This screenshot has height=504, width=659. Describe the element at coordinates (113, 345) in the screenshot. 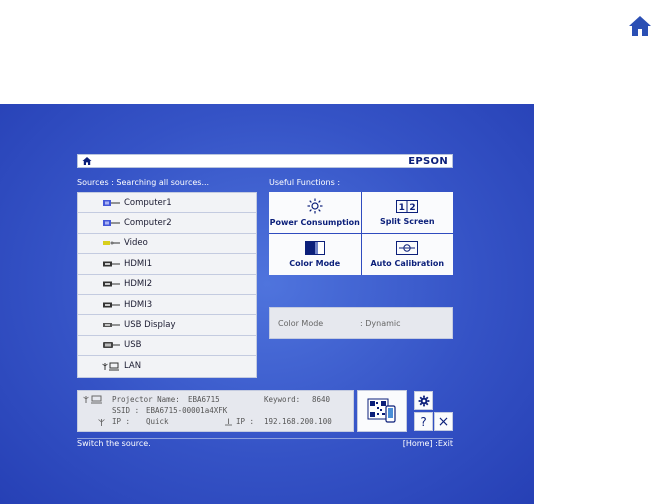

I see `usb-b-plug-icon` at that location.